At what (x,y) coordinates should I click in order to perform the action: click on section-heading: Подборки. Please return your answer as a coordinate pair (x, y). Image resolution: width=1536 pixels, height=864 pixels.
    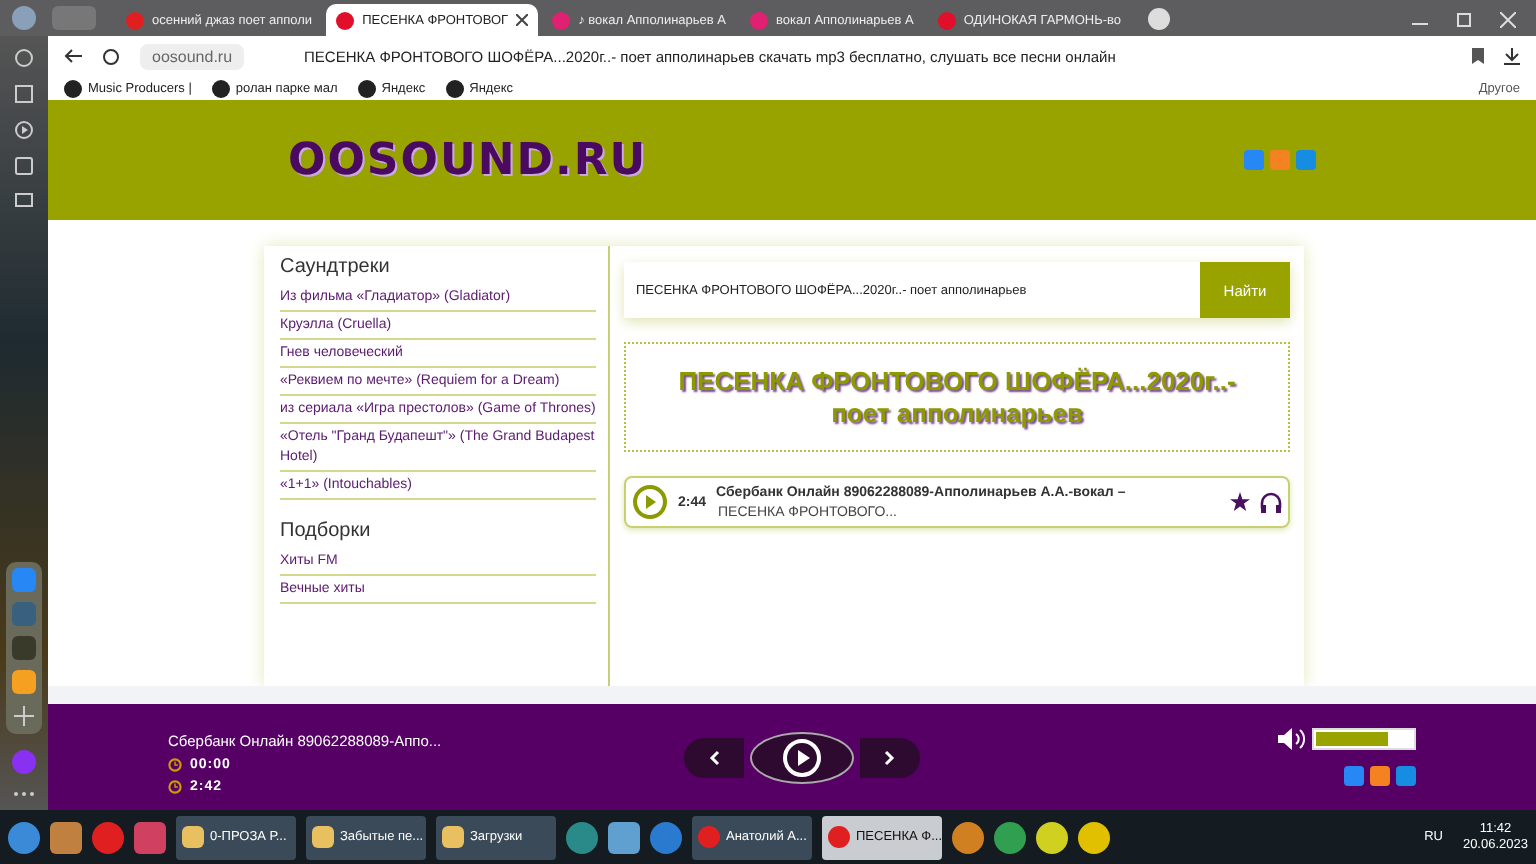
    Looking at the image, I should click on (326, 530).